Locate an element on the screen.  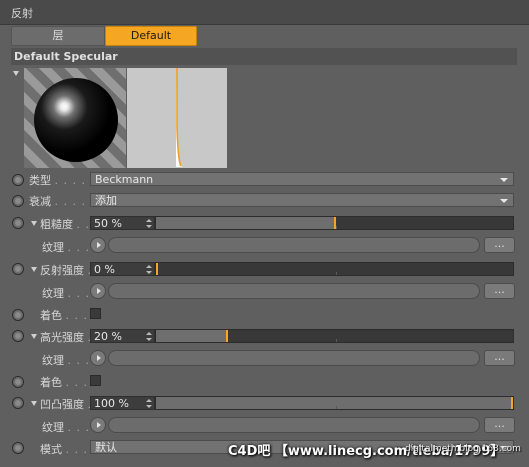
specular-strength-label: 高光强度 . is located at coordinates (65, 337).